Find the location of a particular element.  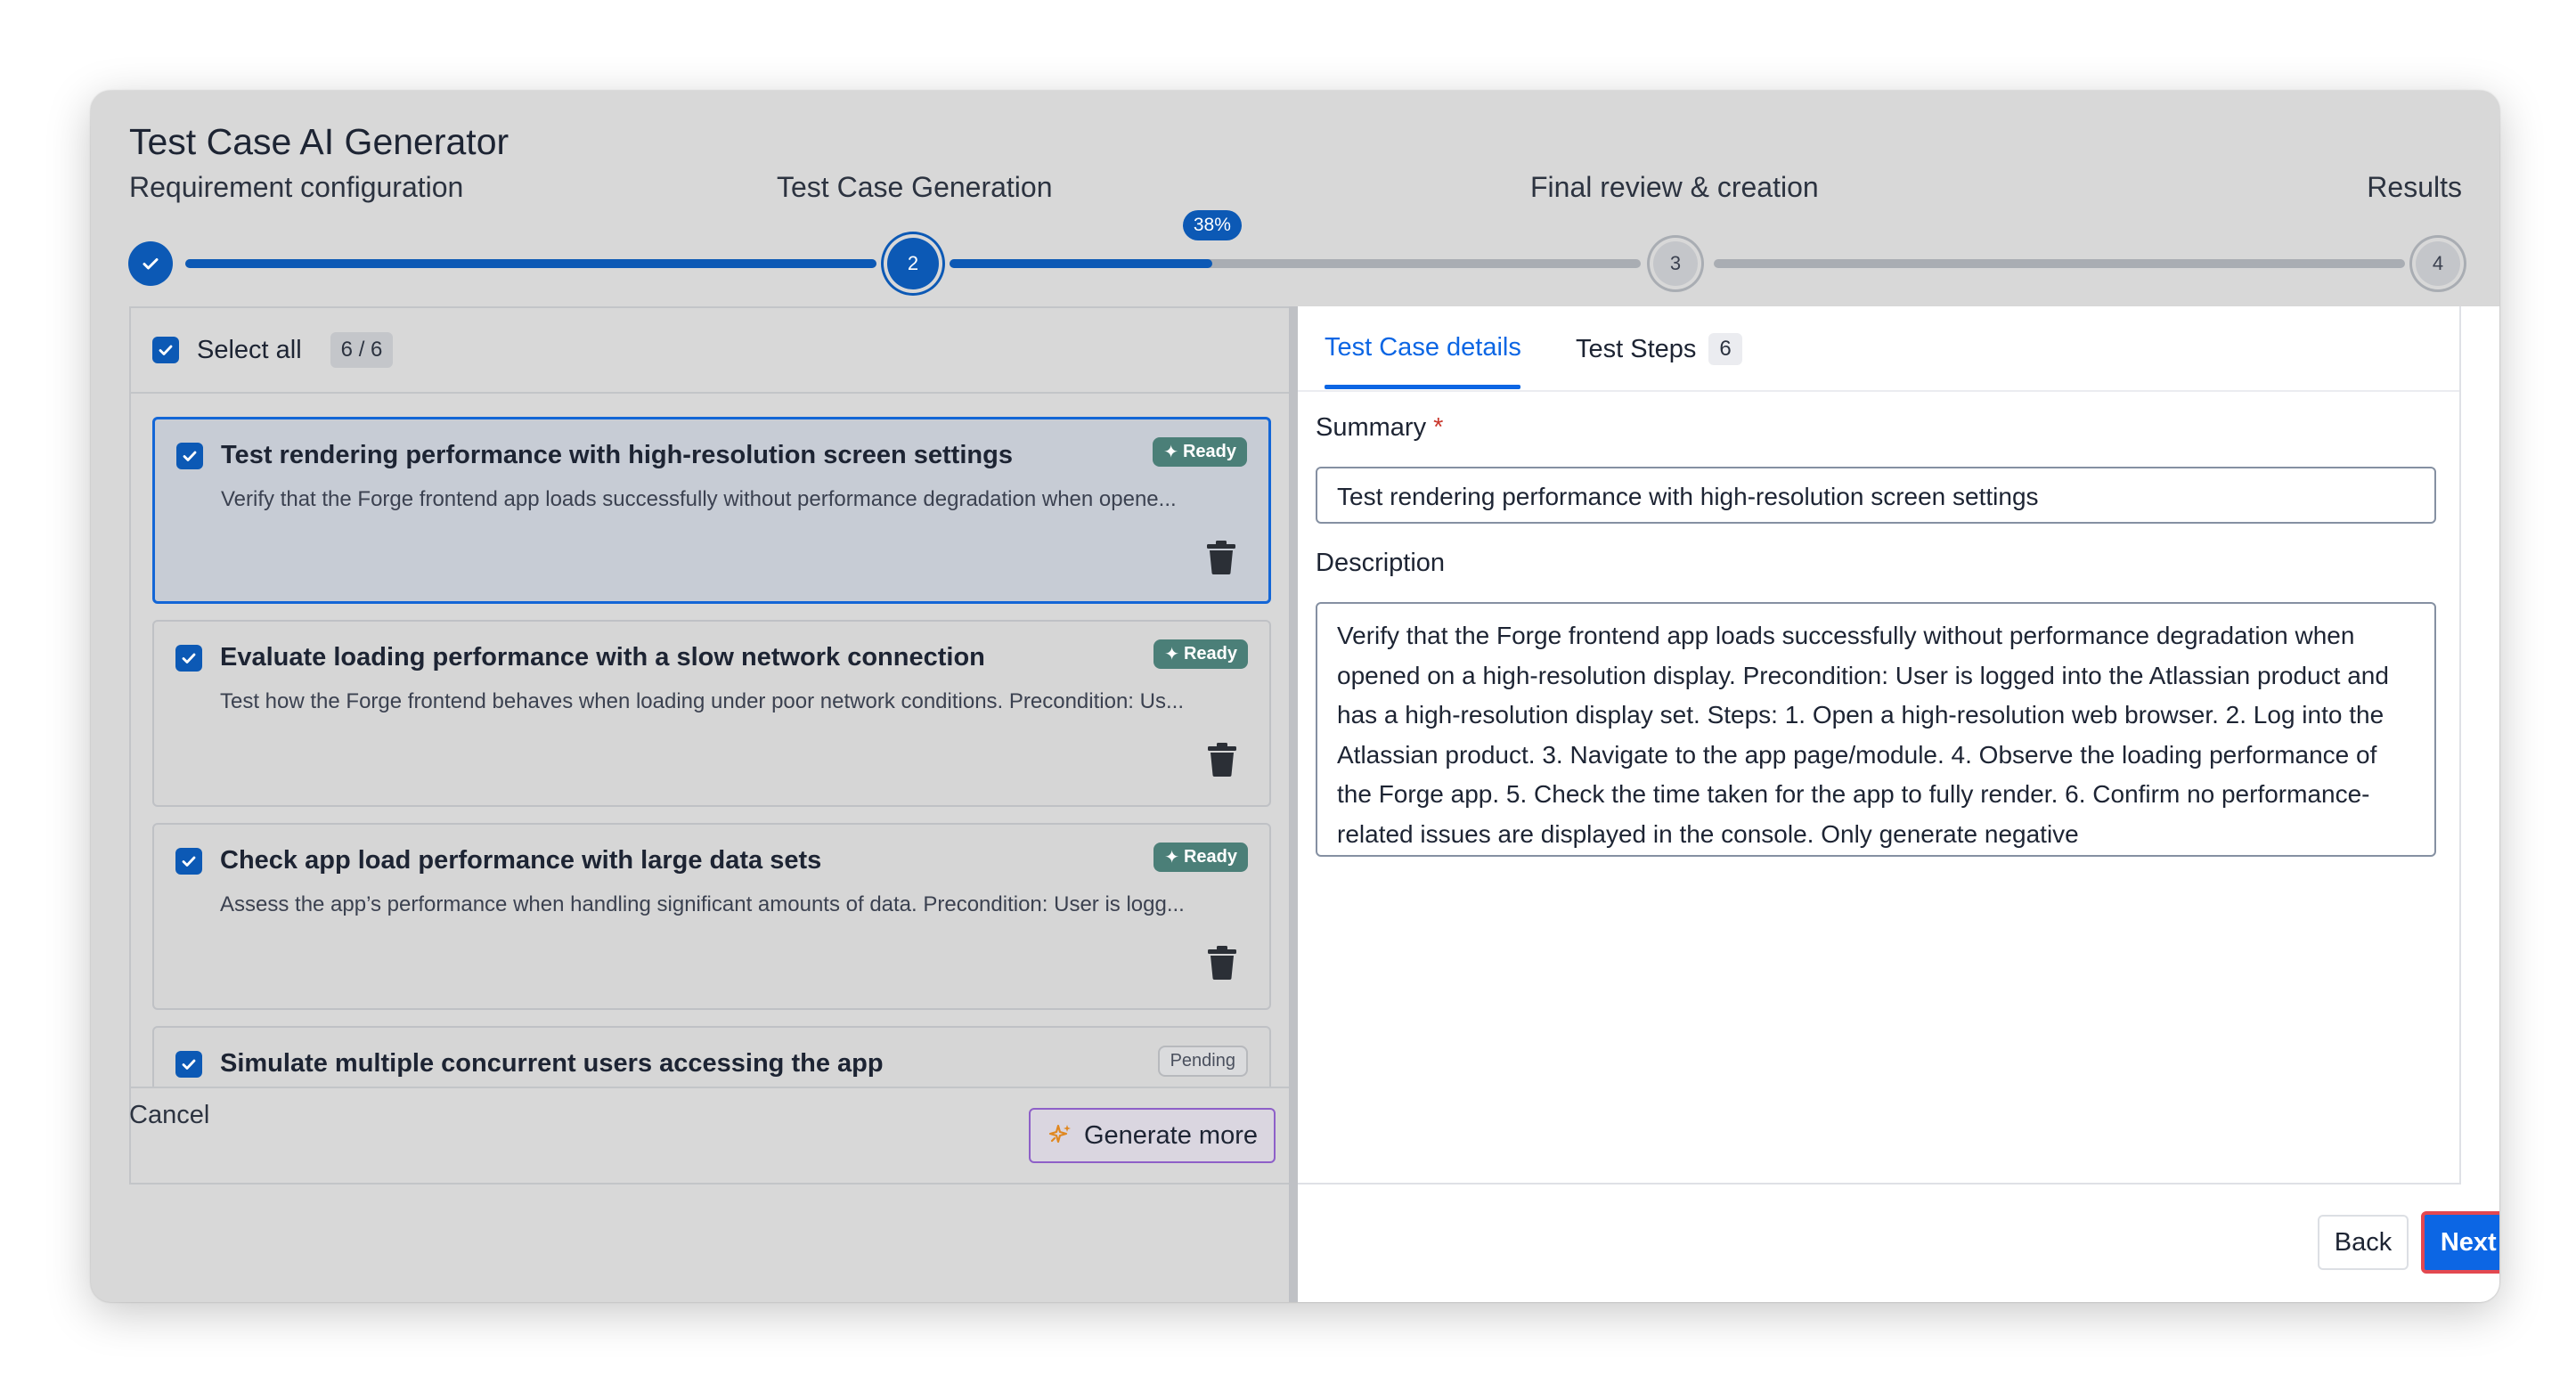

step-4: 4 is located at coordinates (2438, 263).